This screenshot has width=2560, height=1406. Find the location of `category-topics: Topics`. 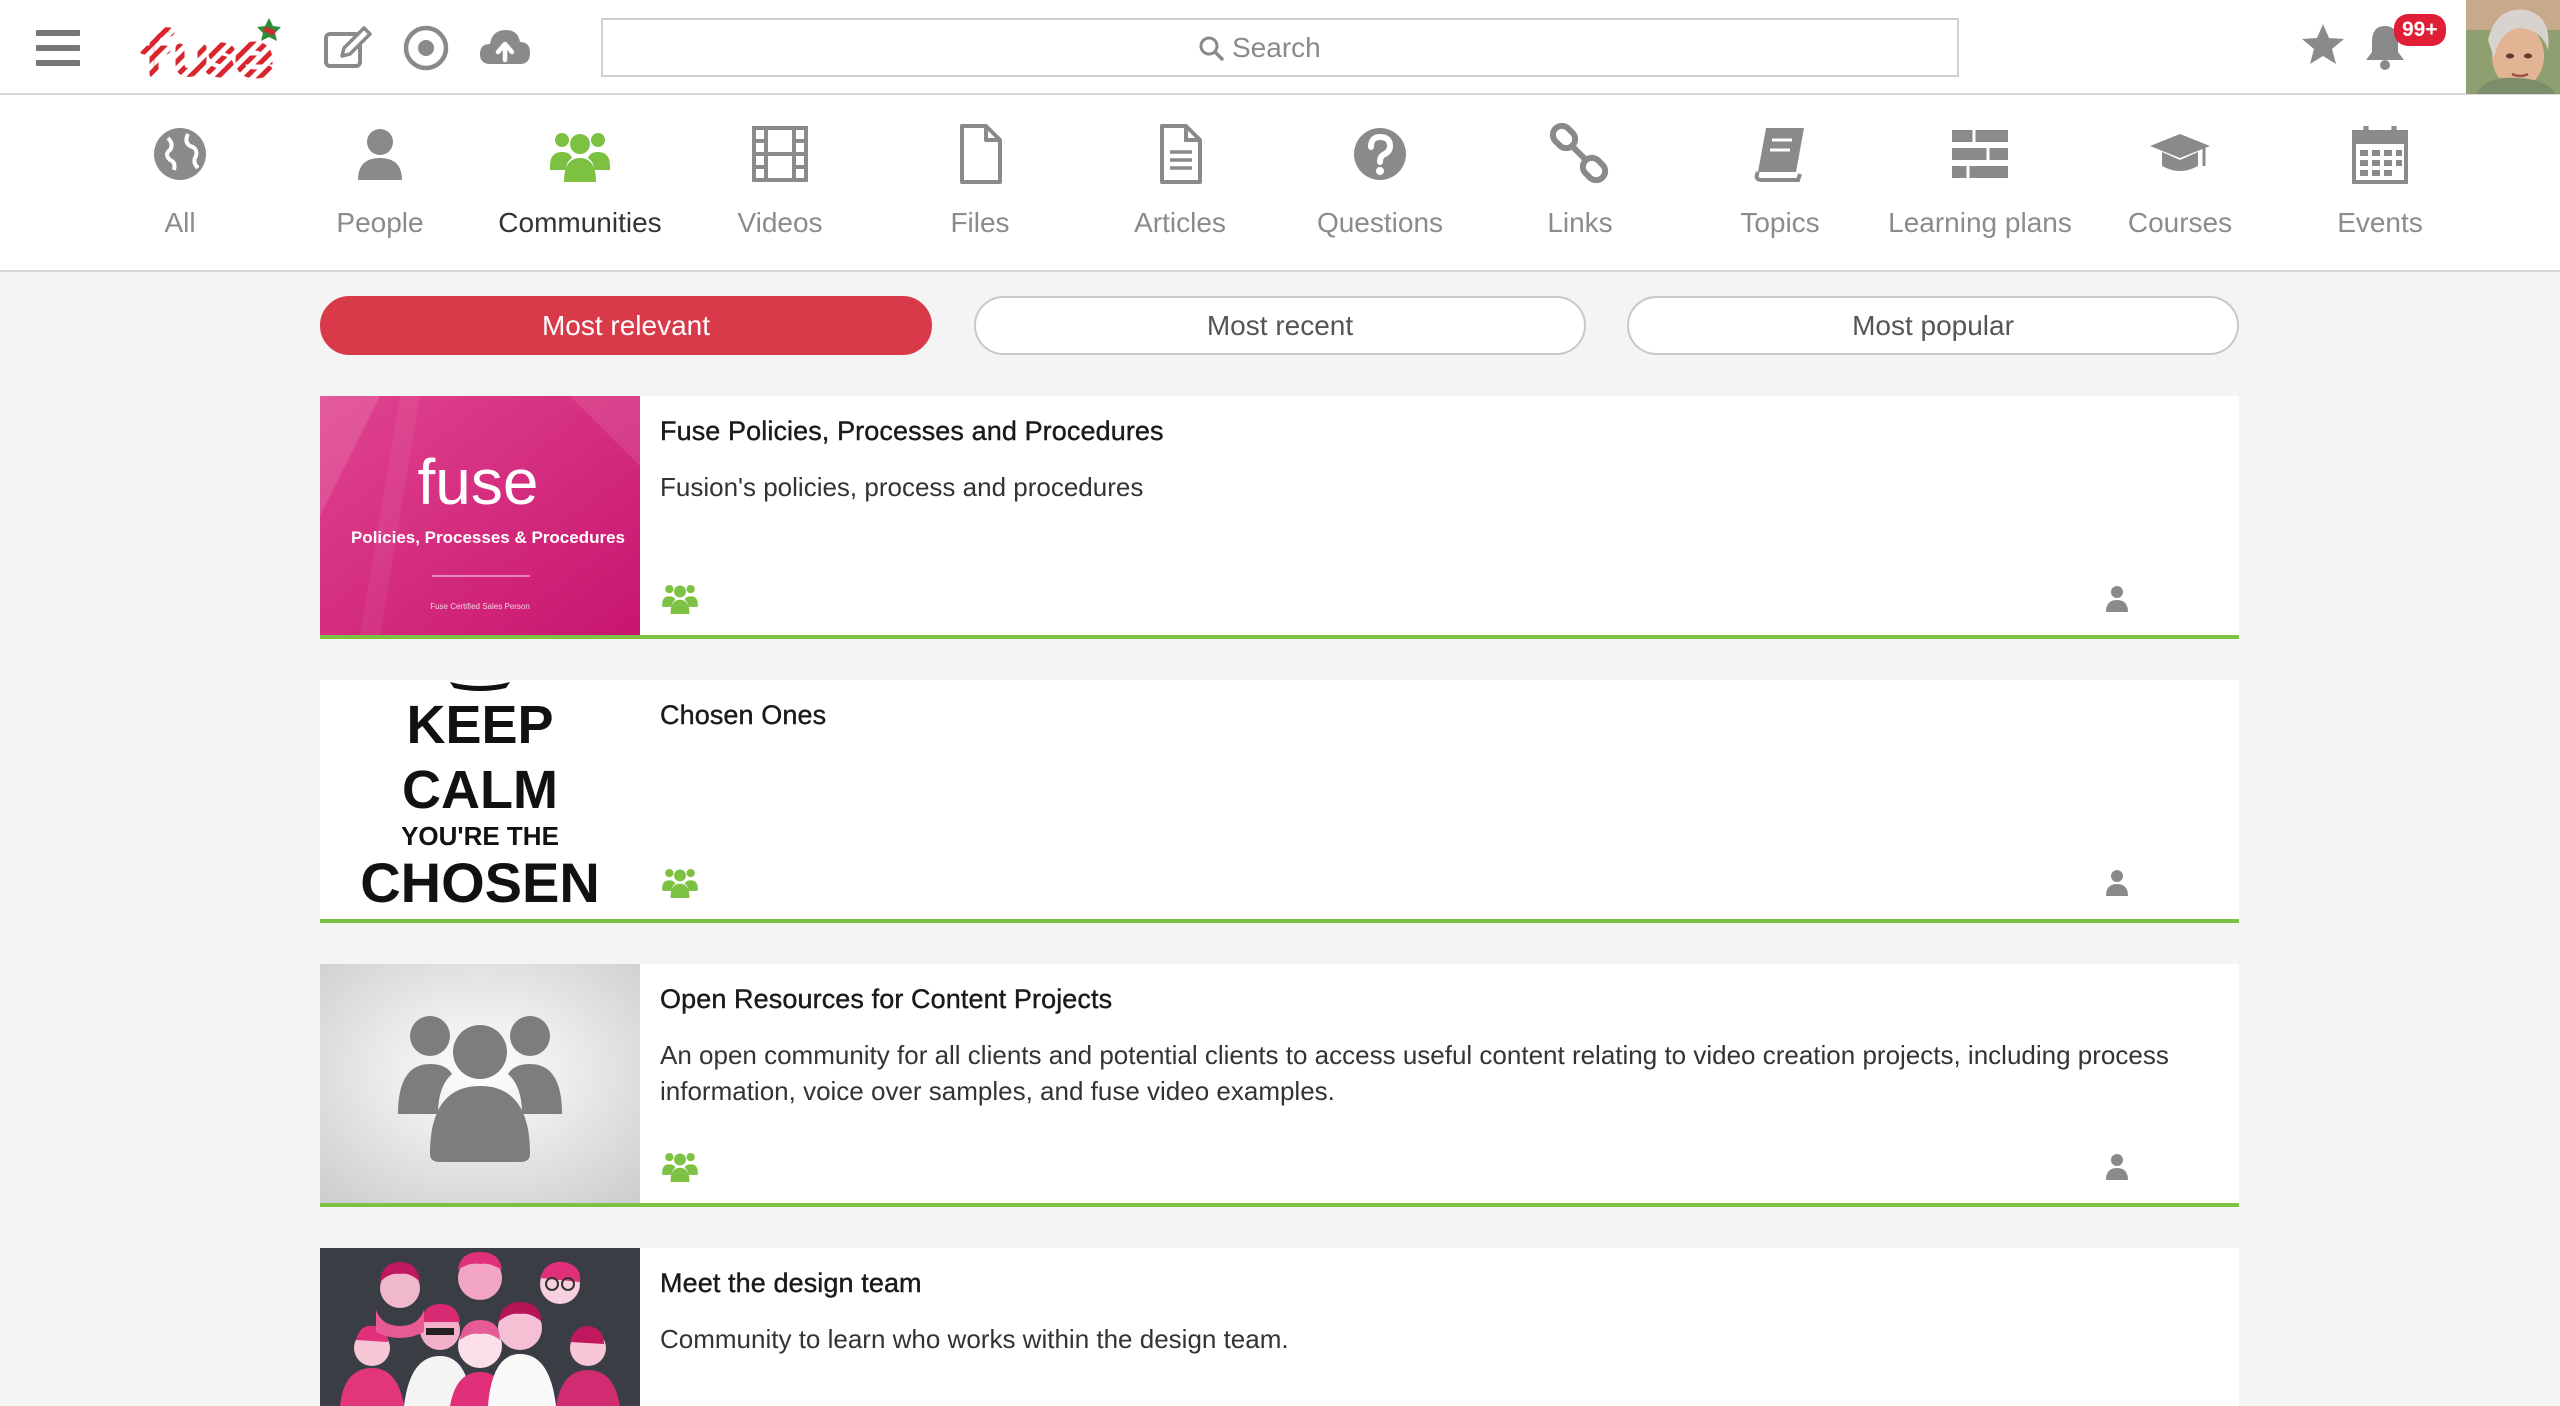

category-topics: Topics is located at coordinates (1780, 182).